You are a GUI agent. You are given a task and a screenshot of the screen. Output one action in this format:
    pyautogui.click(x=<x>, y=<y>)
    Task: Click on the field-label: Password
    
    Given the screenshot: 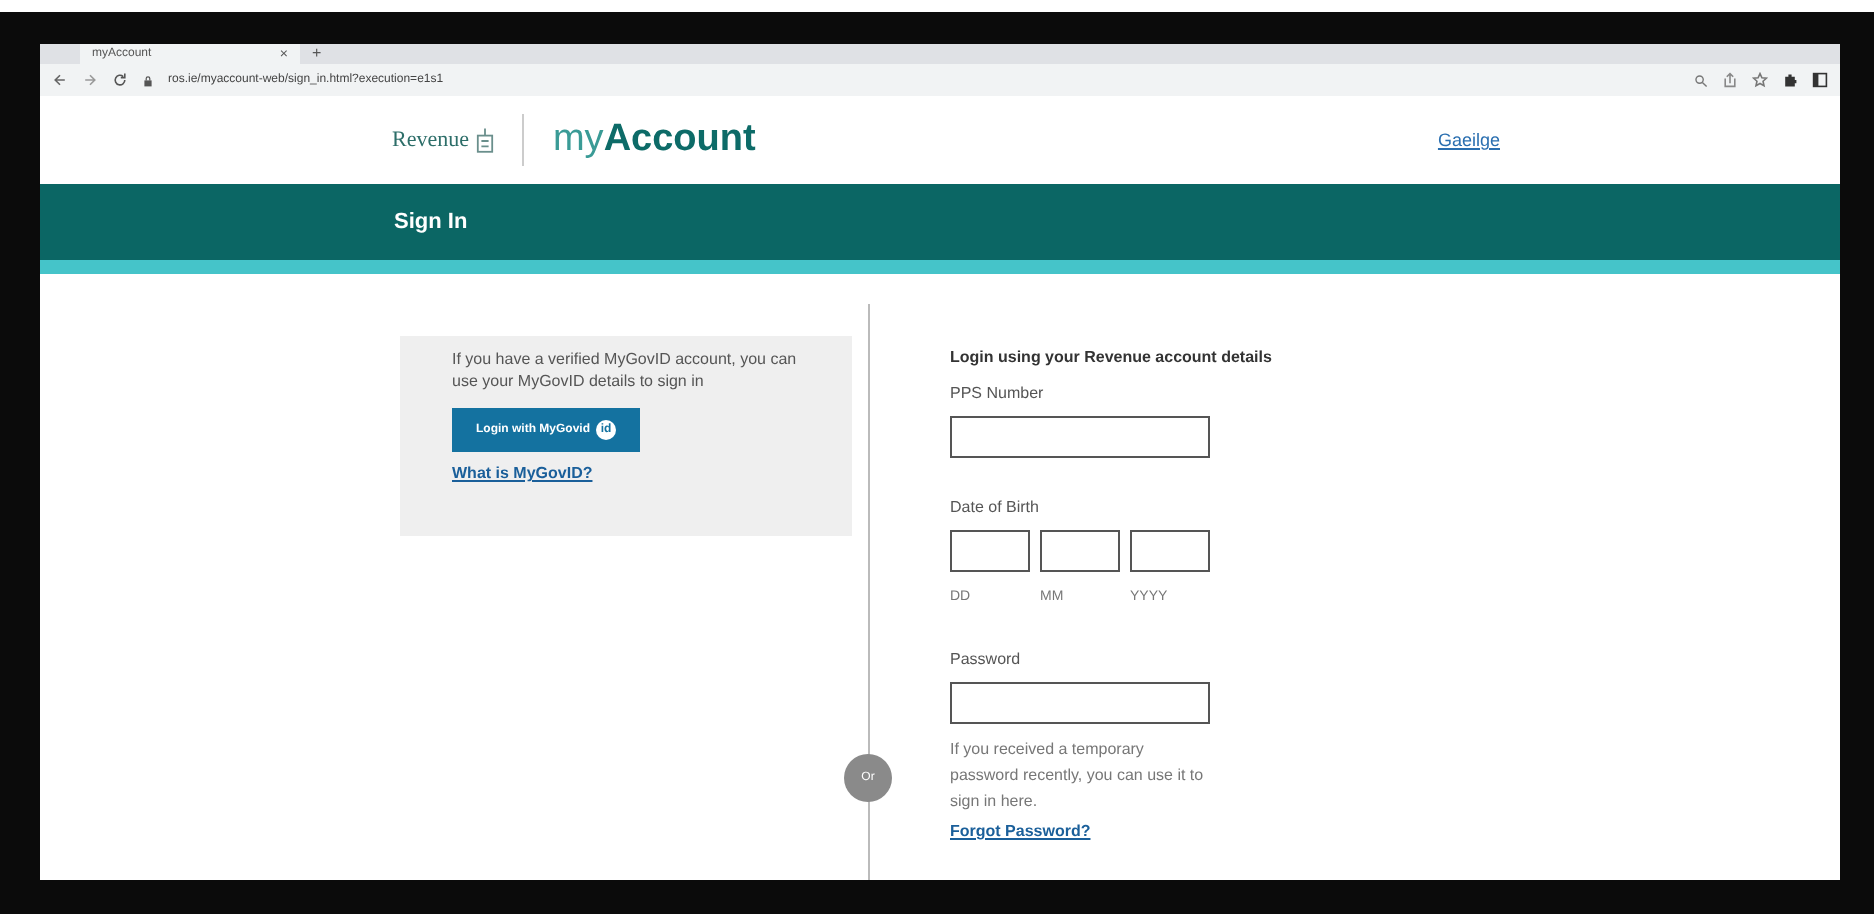 What is the action you would take?
    pyautogui.click(x=985, y=659)
    